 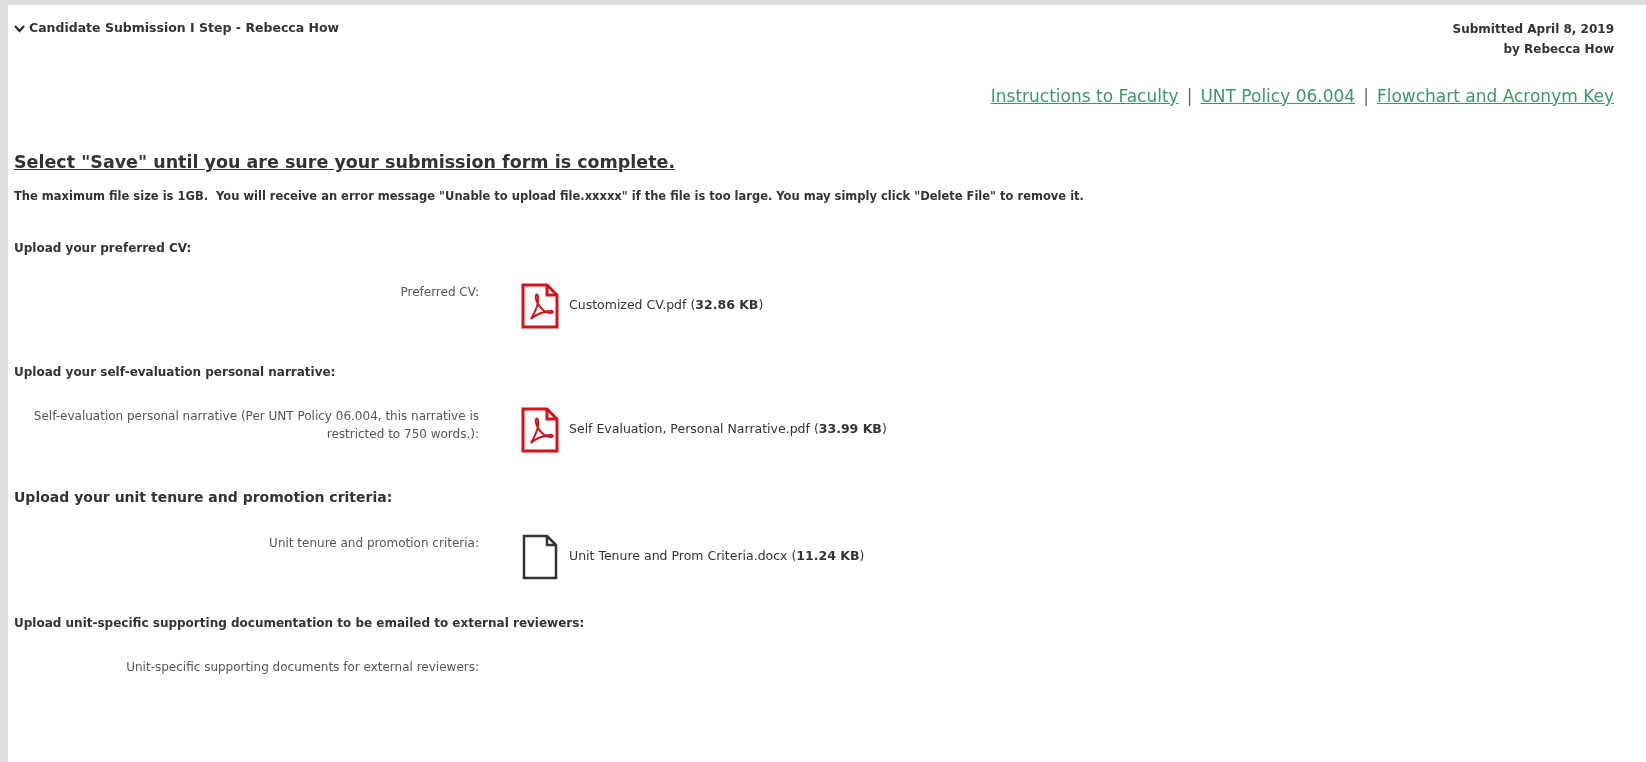 What do you see at coordinates (175, 372) in the screenshot?
I see `section-heading: Upload your self-evaluation personal narrative:` at bounding box center [175, 372].